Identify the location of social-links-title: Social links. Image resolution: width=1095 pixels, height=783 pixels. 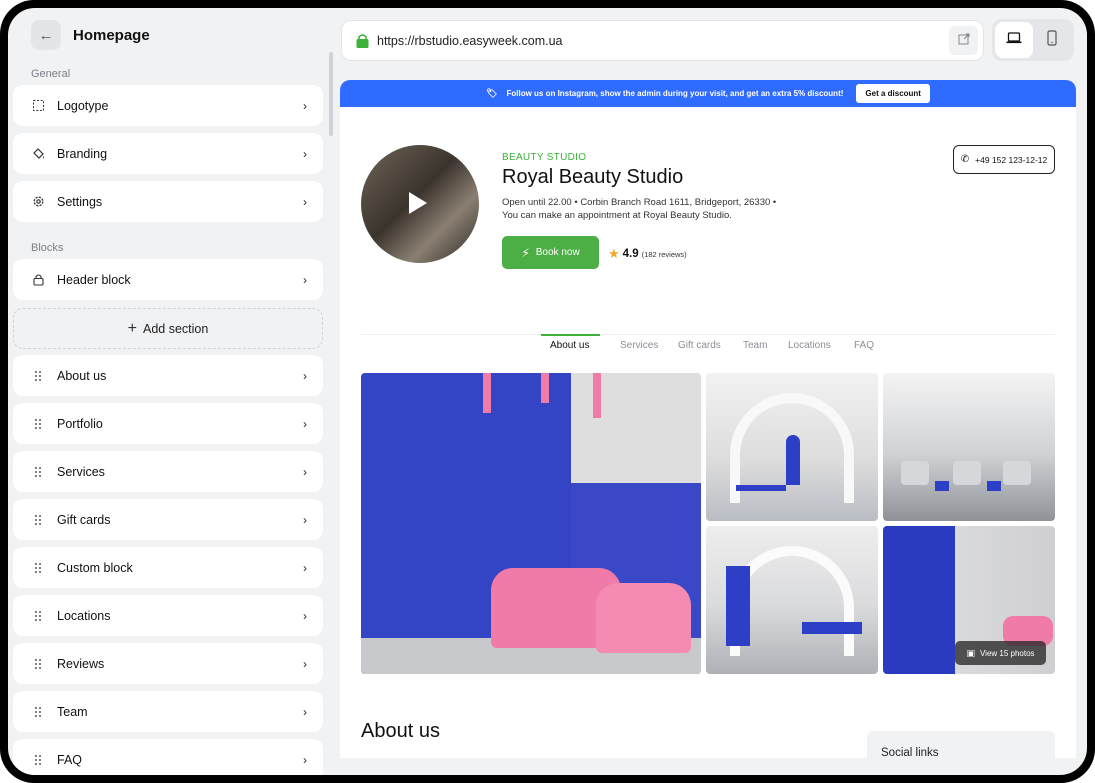
(910, 752).